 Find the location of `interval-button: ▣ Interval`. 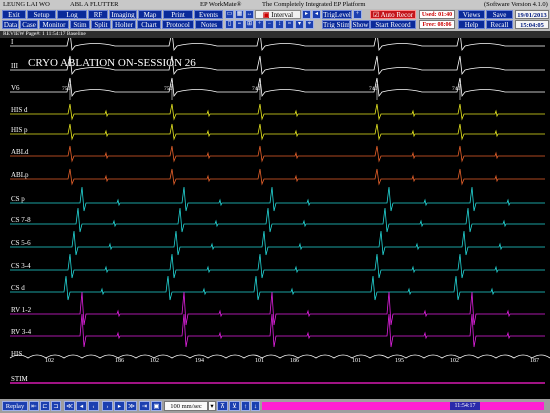

interval-button: ▣ Interval is located at coordinates (278, 14).